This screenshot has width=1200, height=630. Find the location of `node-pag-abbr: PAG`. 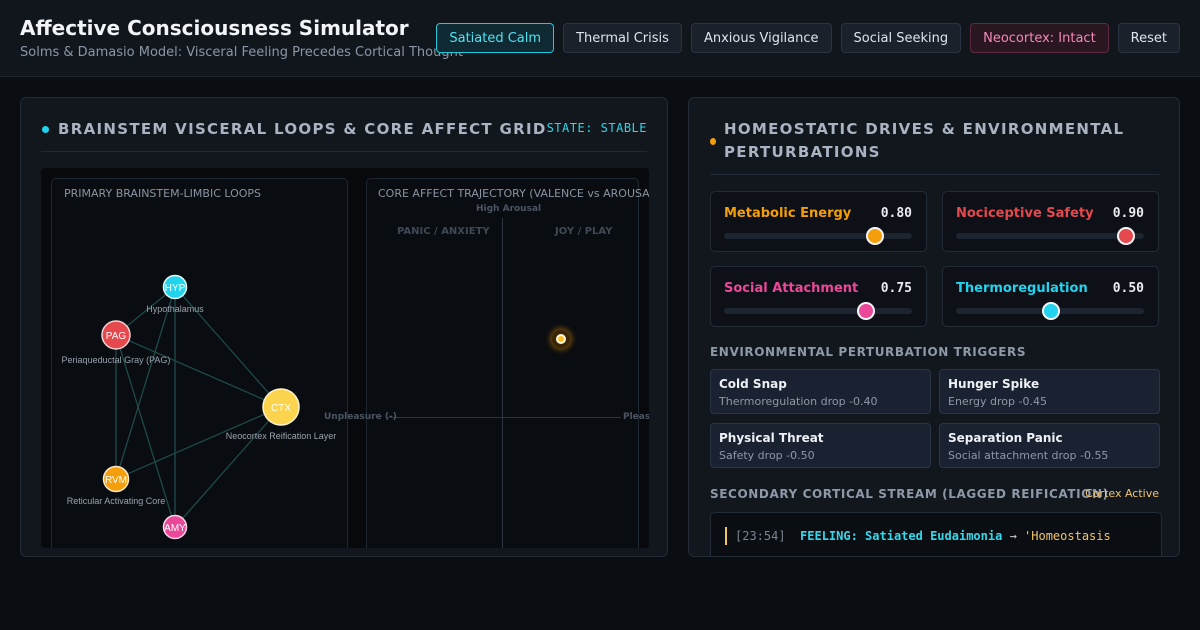

node-pag-abbr: PAG is located at coordinates (116, 336).